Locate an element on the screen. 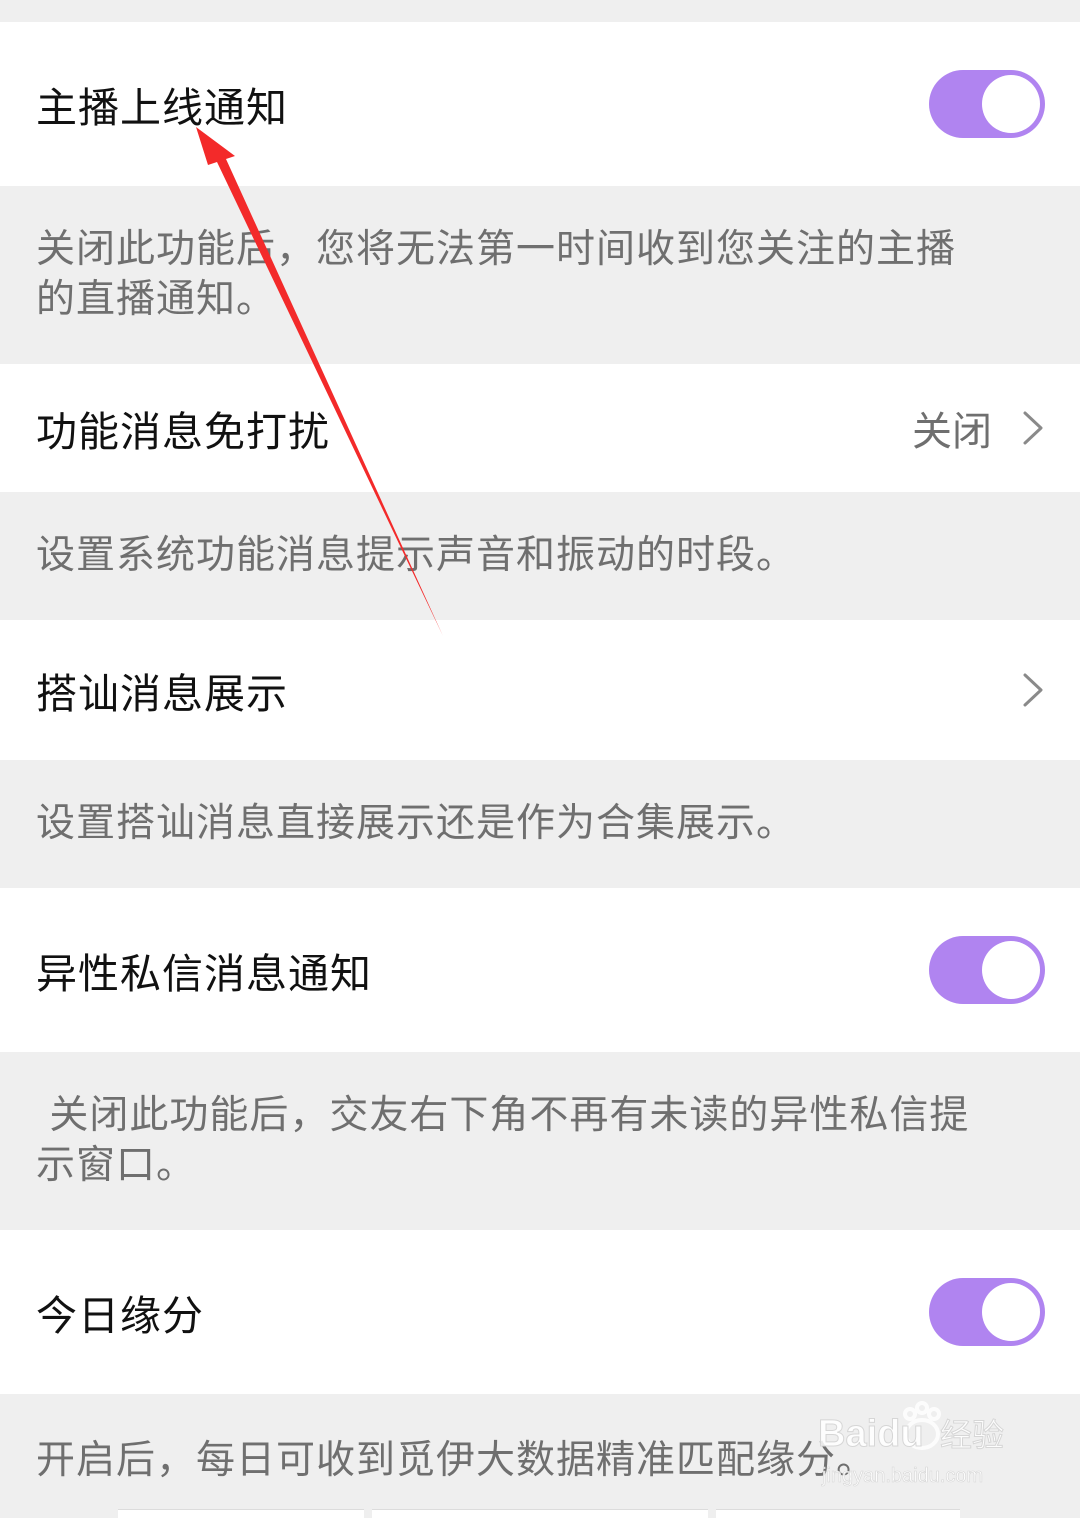 The width and height of the screenshot is (1080, 1518). setting-label: 主播上线通知 is located at coordinates (162, 108).